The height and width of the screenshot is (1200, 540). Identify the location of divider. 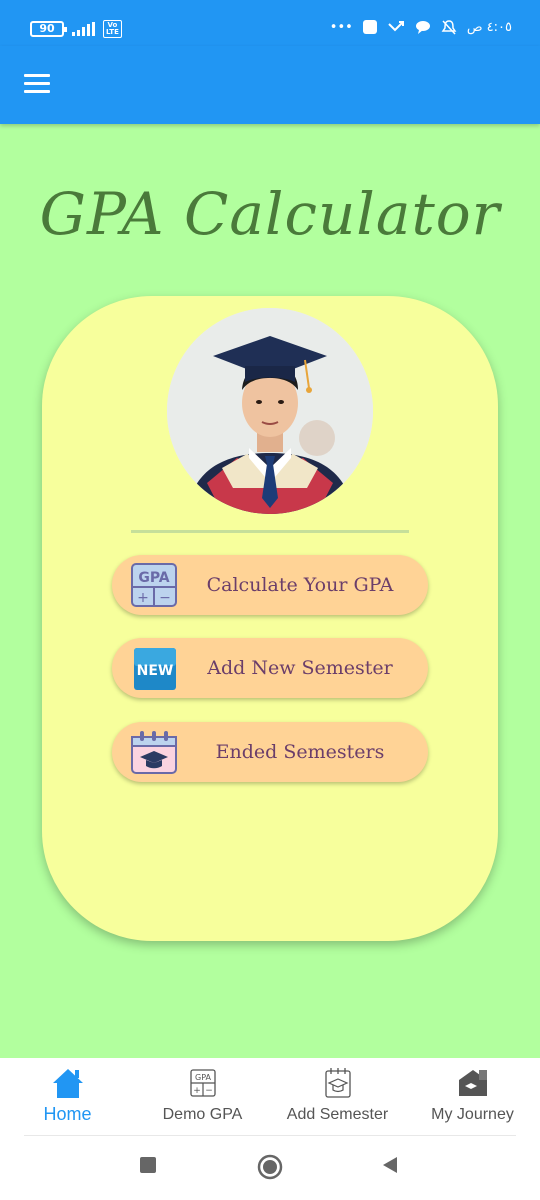
(270, 531).